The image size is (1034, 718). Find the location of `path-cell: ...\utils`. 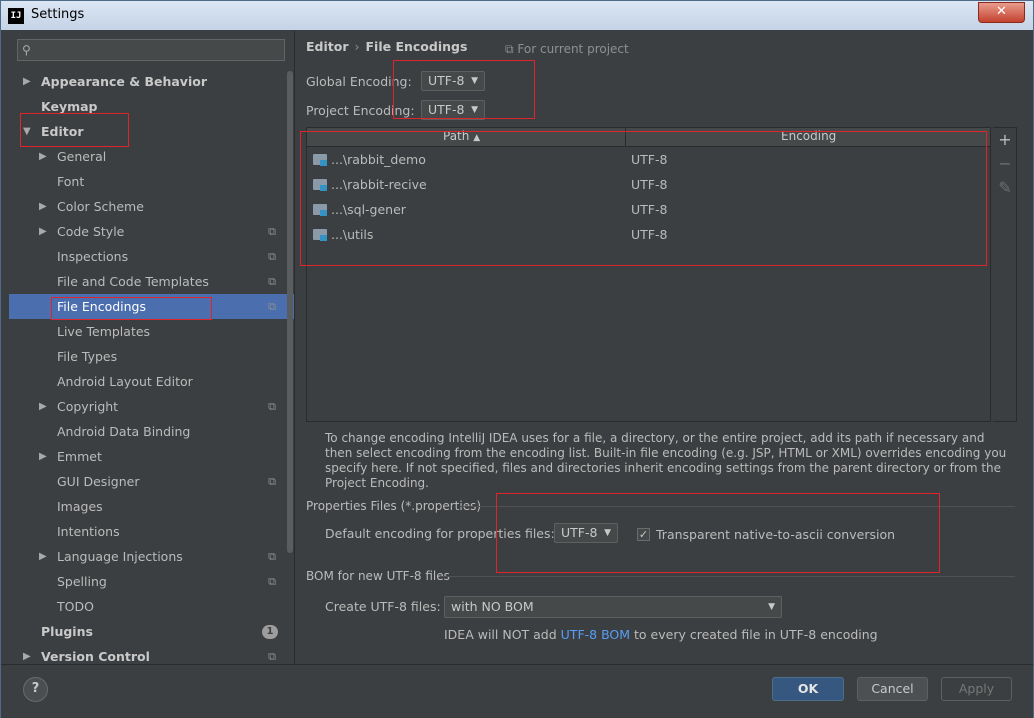

path-cell: ...\utils is located at coordinates (352, 234).